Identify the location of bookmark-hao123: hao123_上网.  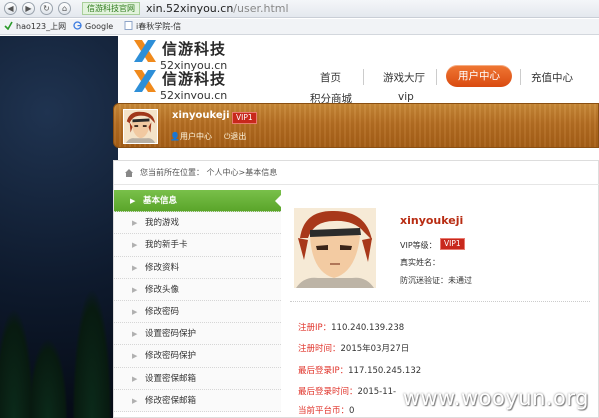
(35, 26).